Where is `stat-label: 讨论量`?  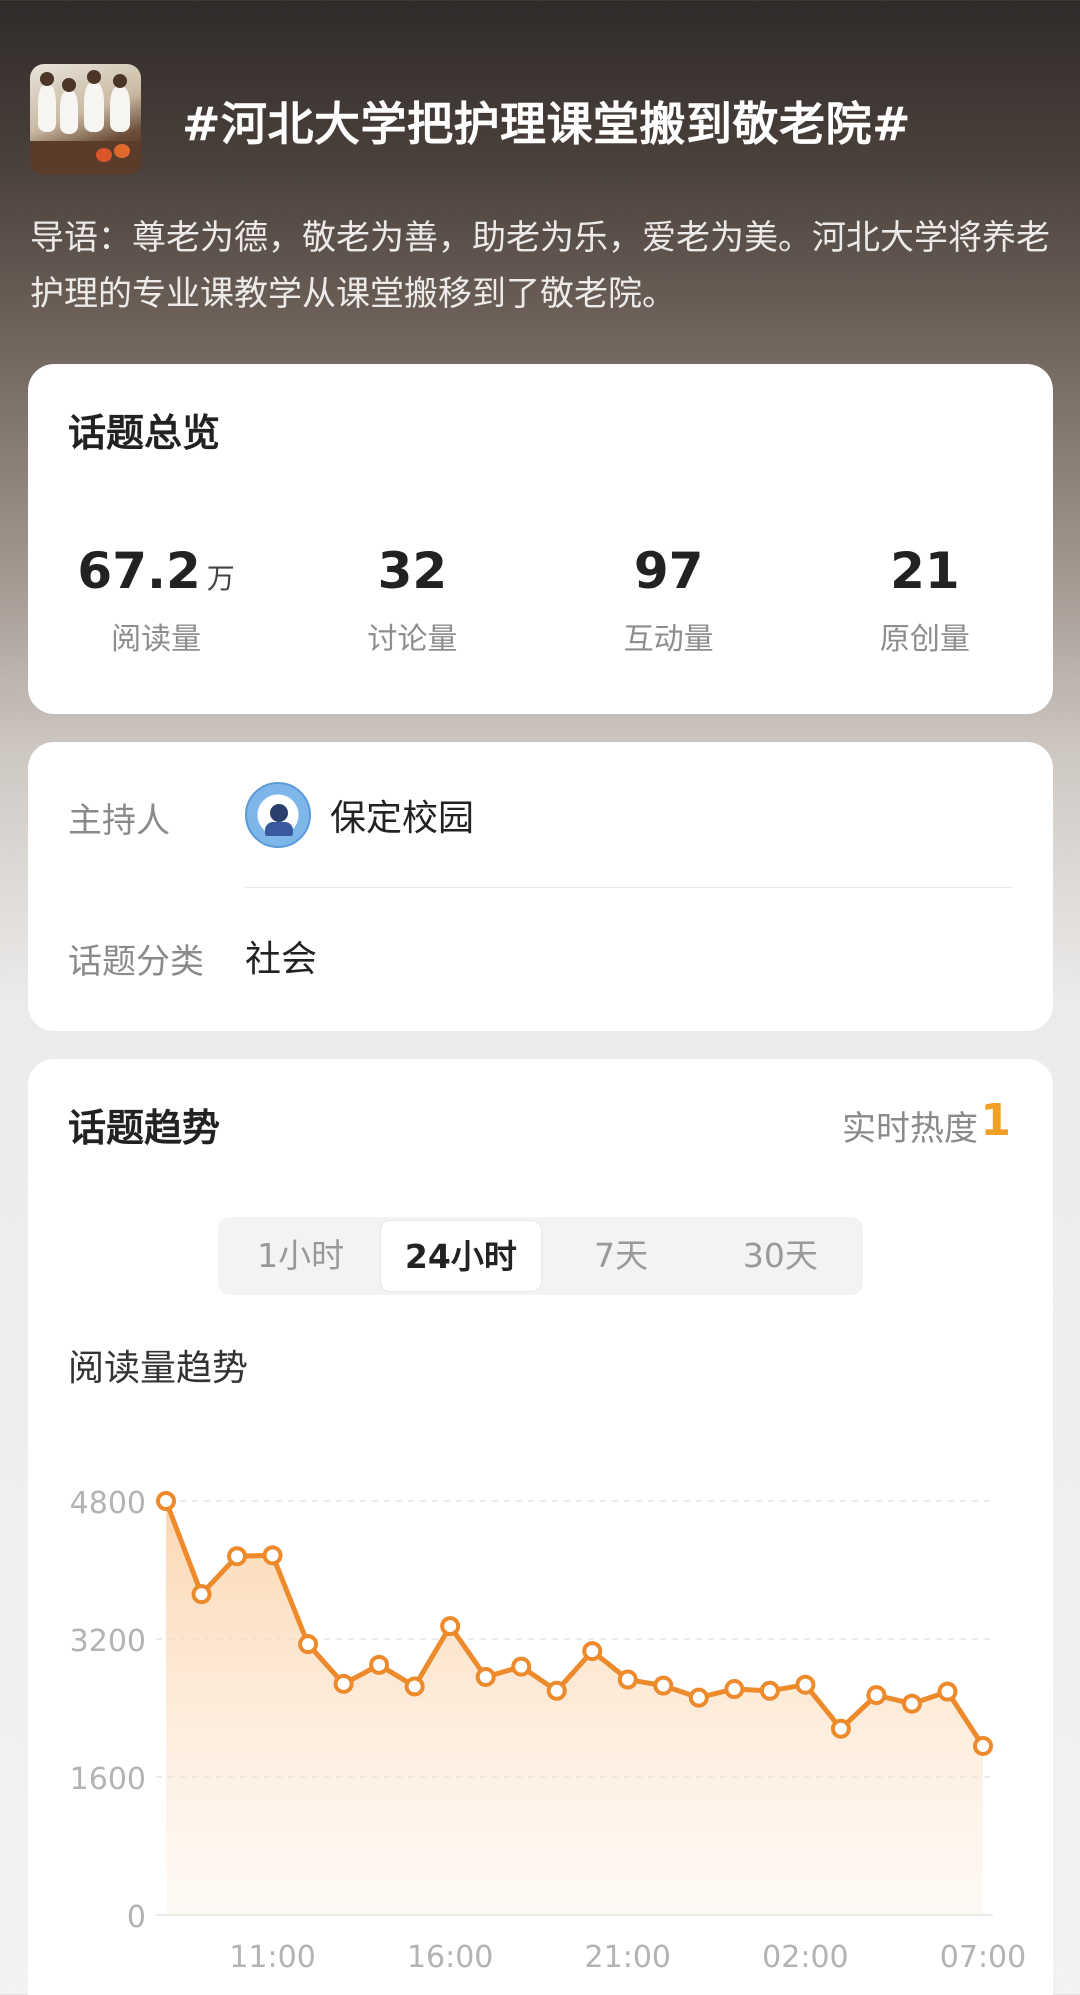
stat-label: 讨论量 is located at coordinates (412, 639).